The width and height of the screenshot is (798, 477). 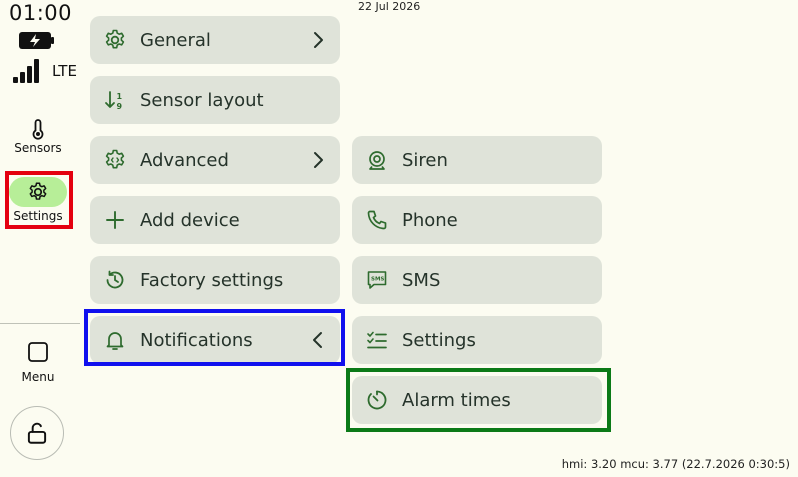 I want to click on submenu-item-alarm-times: Alarm times, so click(x=477, y=400).